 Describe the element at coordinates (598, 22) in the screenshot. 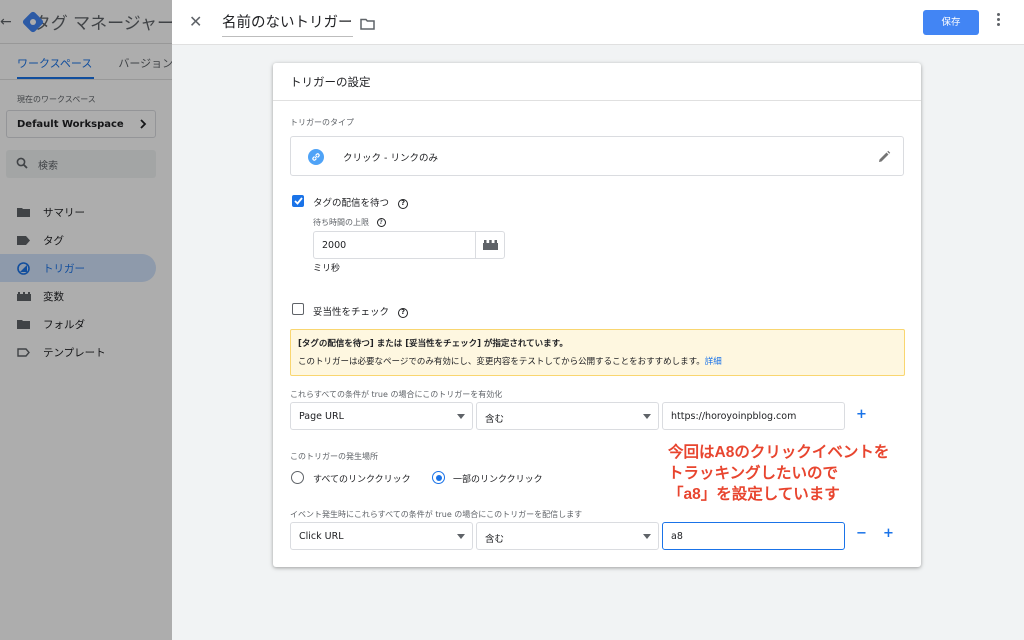

I see `panel-header: ✕ 名前のないトリガー 保存` at that location.